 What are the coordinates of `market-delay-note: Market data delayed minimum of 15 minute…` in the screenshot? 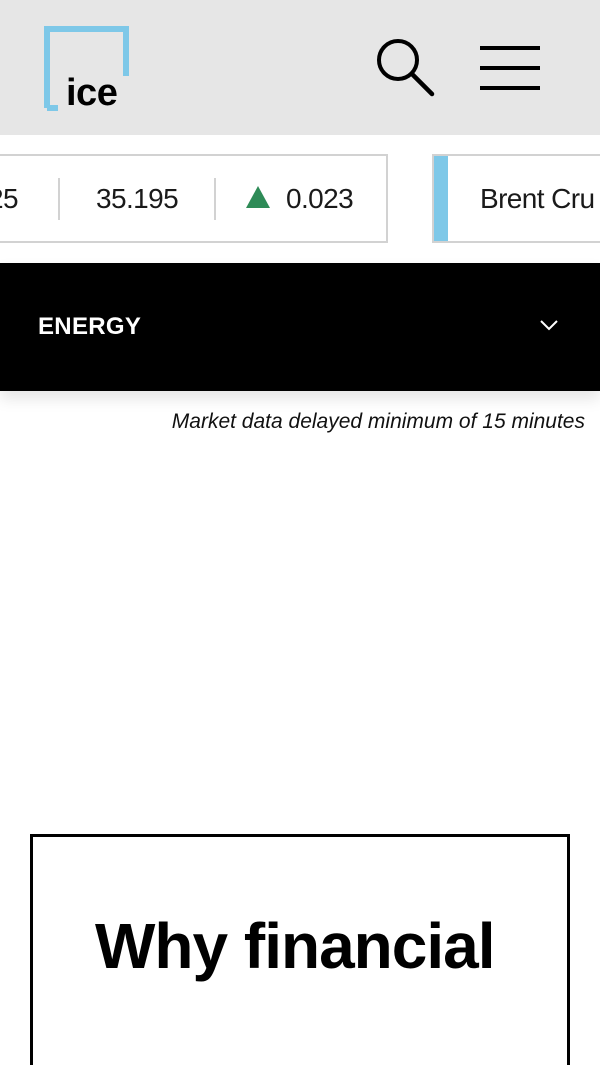 It's located at (378, 421).